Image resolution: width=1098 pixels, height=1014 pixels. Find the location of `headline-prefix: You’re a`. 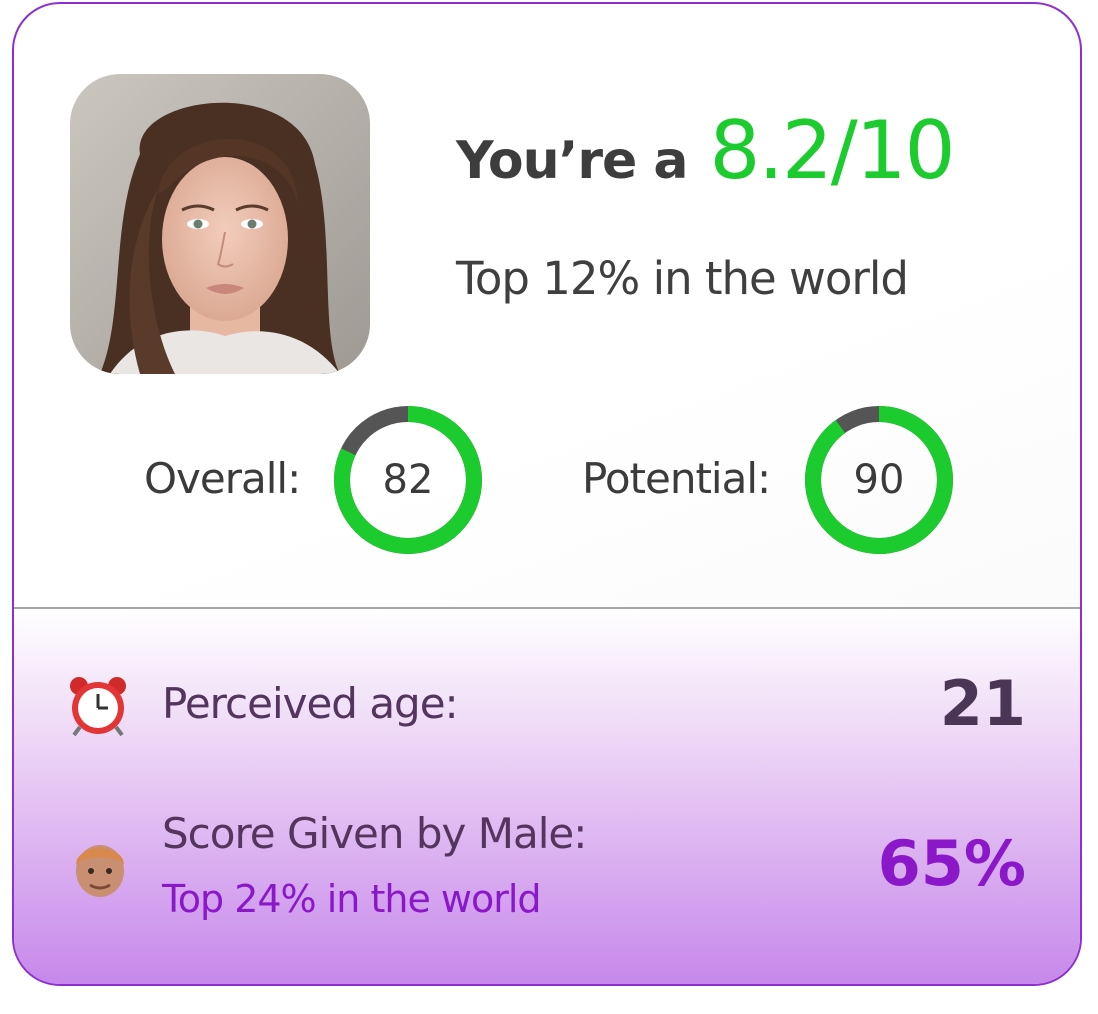

headline-prefix: You’re a is located at coordinates (572, 161).